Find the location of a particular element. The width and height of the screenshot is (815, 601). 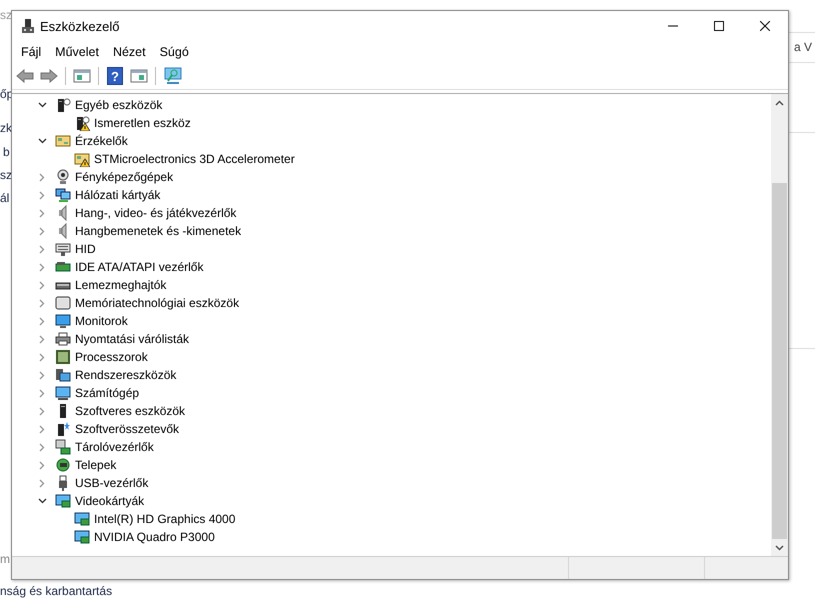

tree-item: Tárolóvezérlők is located at coordinates (114, 447).